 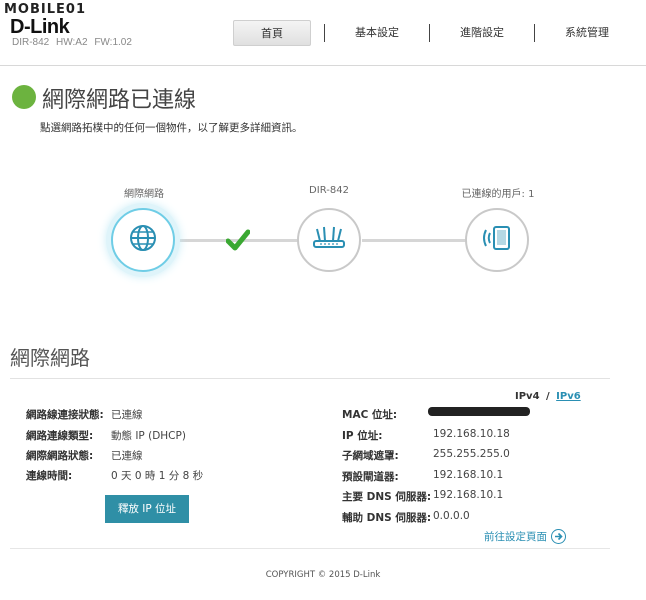 I want to click on primary-dns-label: 主要 DNS 伺服器:, so click(x=387, y=497).